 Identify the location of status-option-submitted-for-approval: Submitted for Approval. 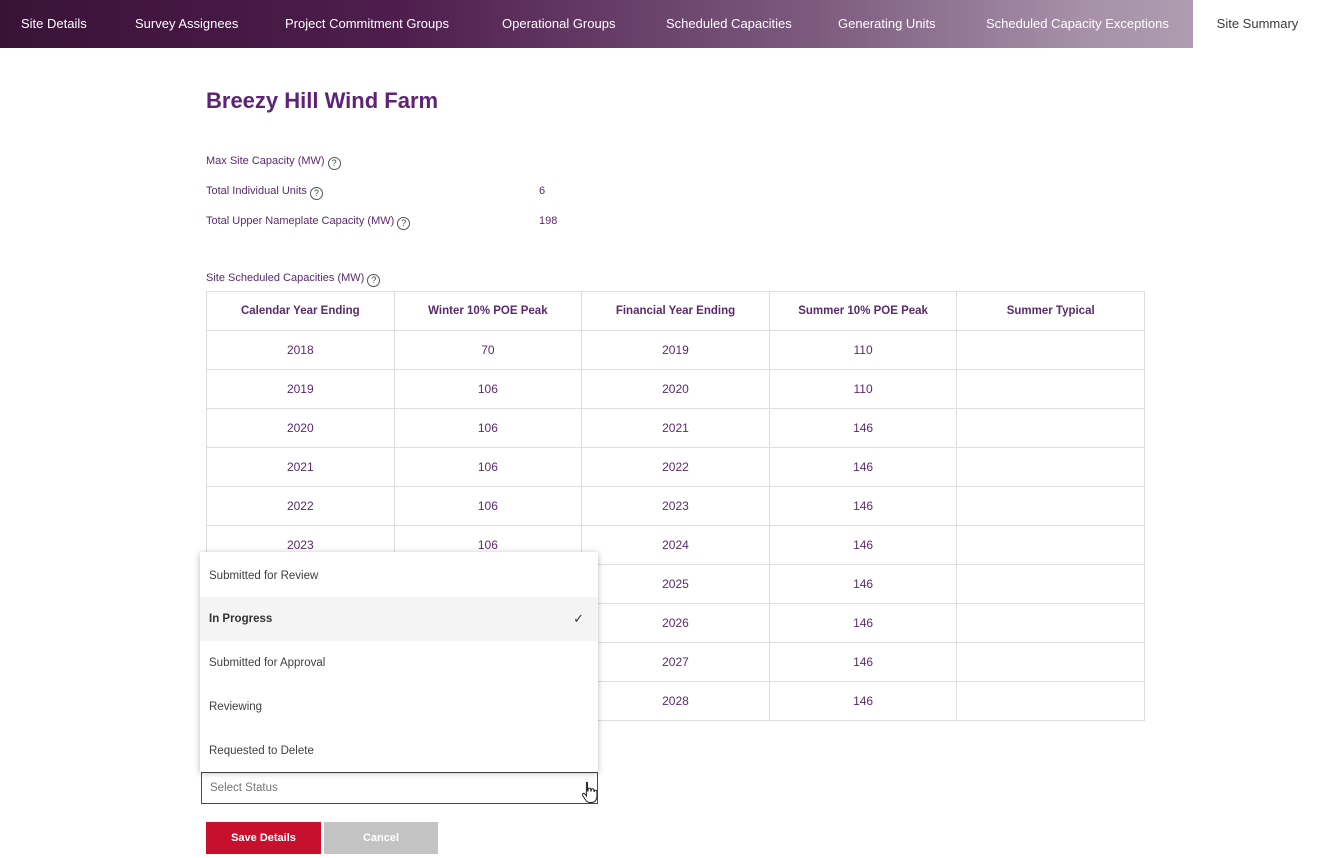
(399, 663).